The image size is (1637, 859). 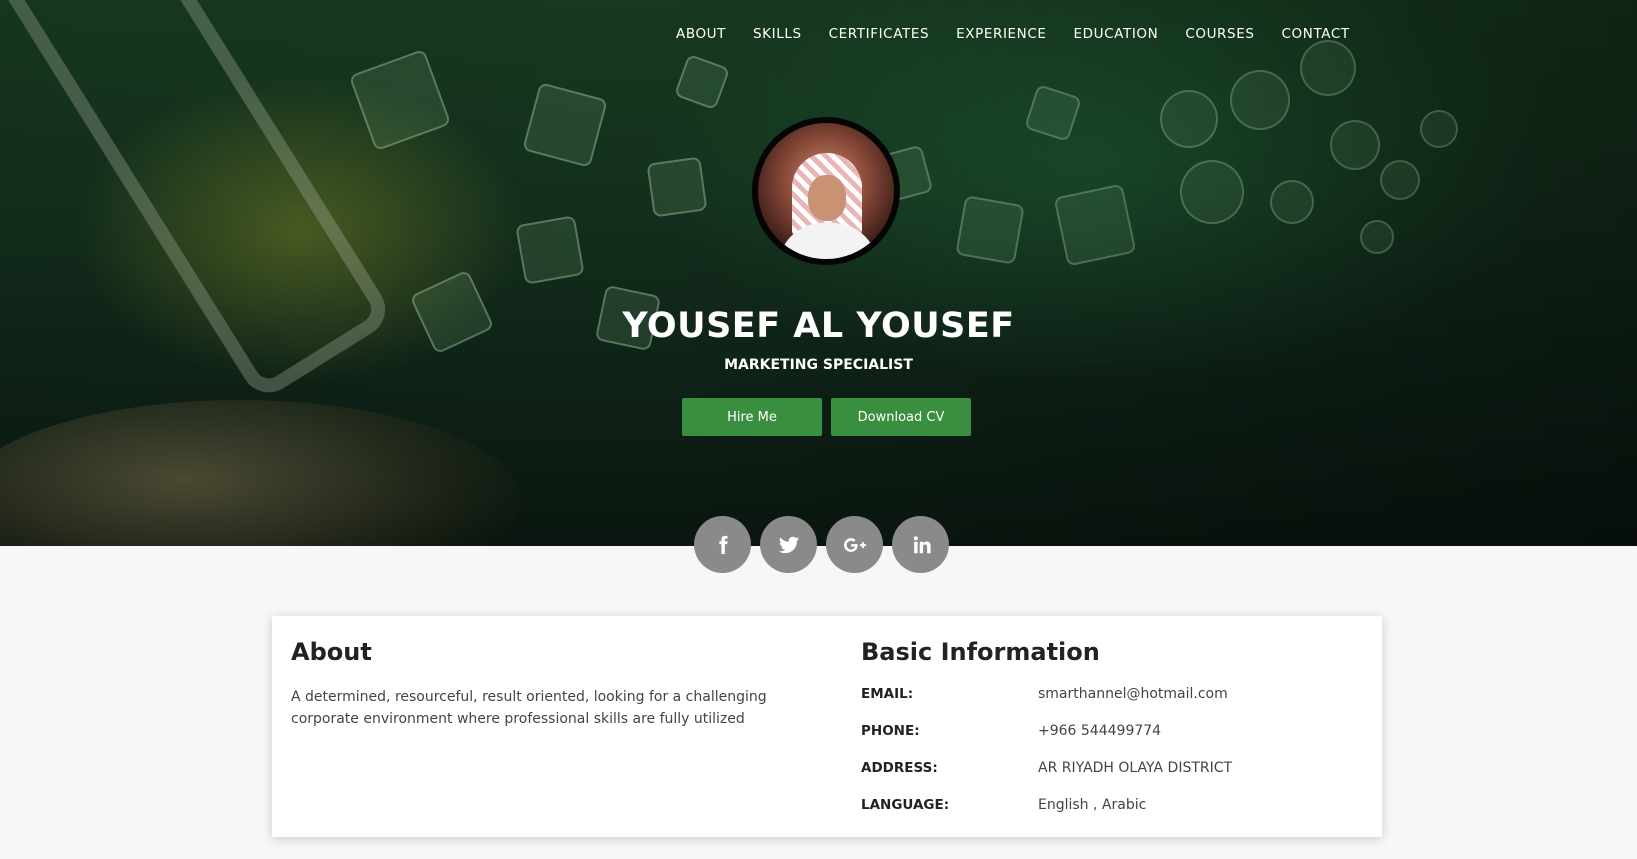 I want to click on linkedin-button, so click(x=920, y=544).